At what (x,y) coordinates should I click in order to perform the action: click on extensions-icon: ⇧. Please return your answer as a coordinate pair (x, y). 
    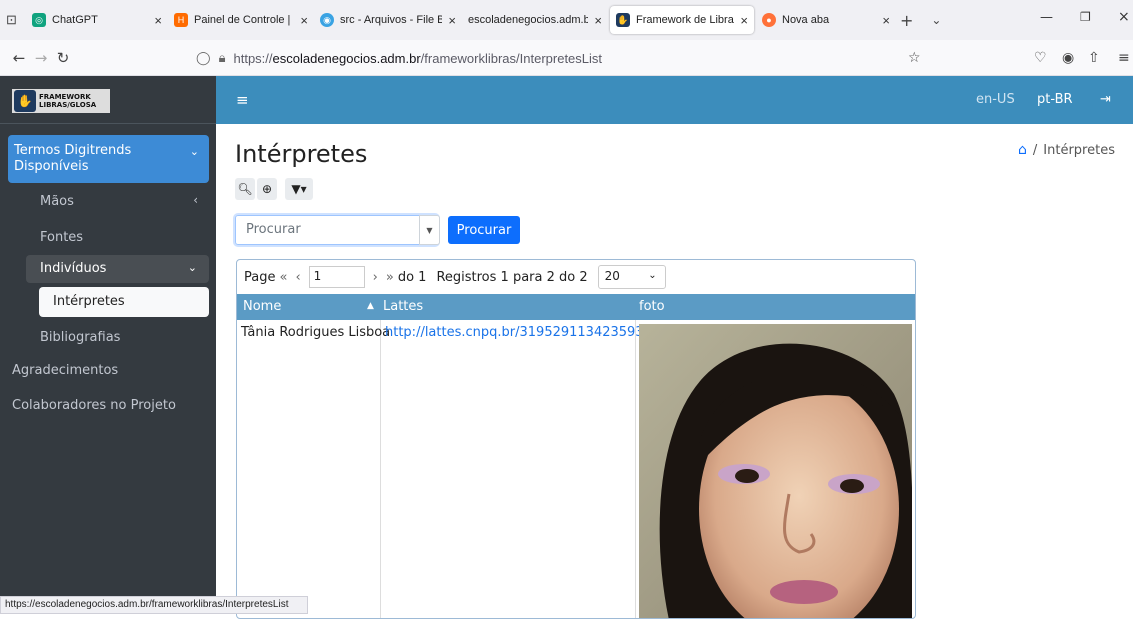
    Looking at the image, I should click on (1094, 58).